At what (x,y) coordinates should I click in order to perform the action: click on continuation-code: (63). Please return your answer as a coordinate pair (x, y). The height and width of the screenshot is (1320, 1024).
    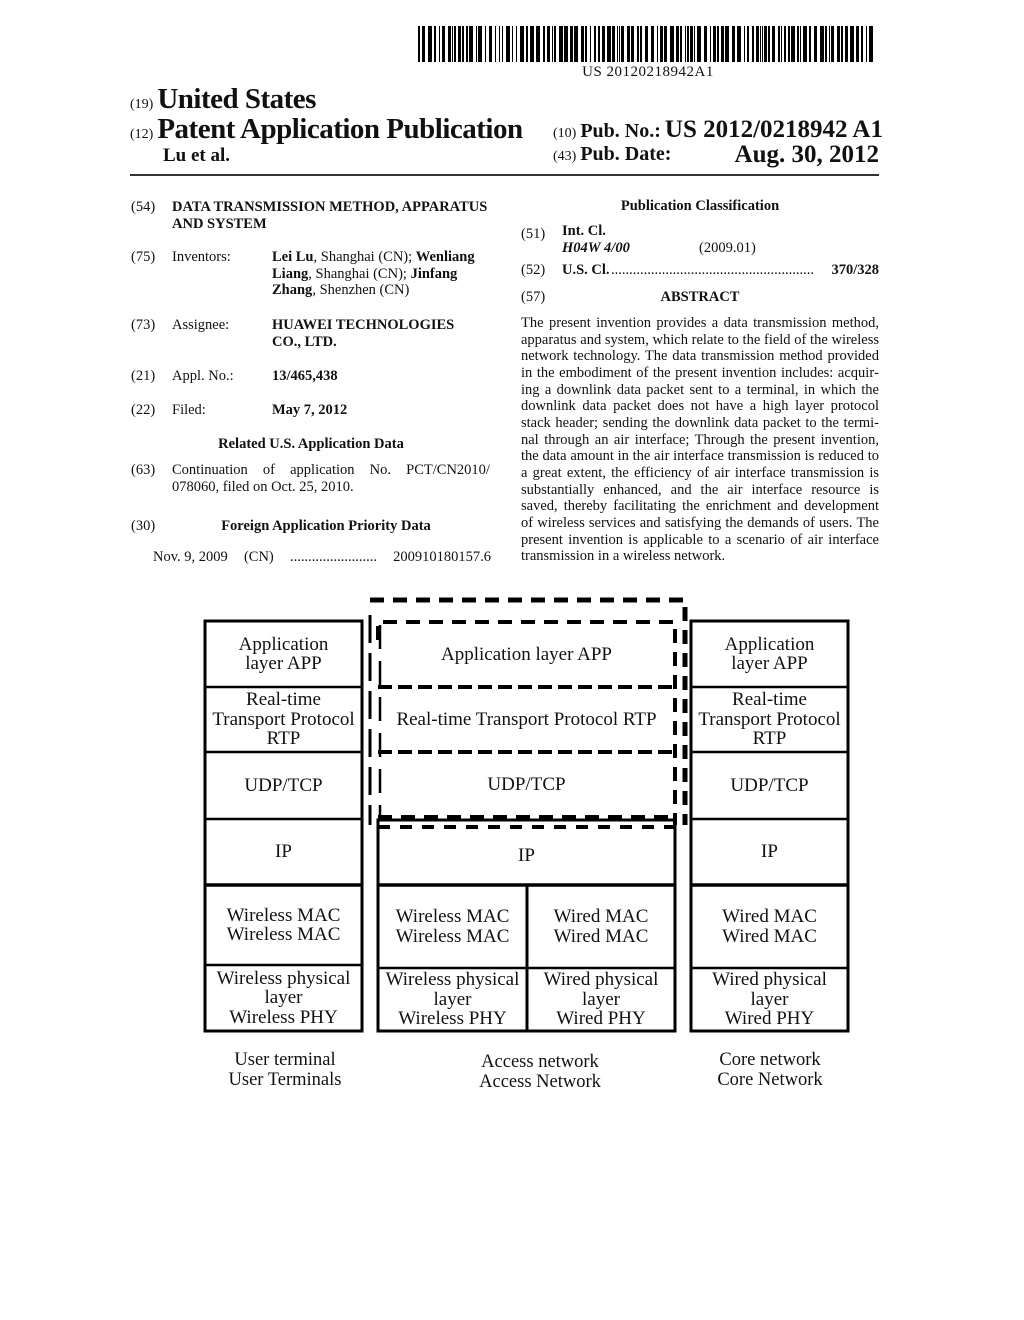
    Looking at the image, I should click on (143, 470).